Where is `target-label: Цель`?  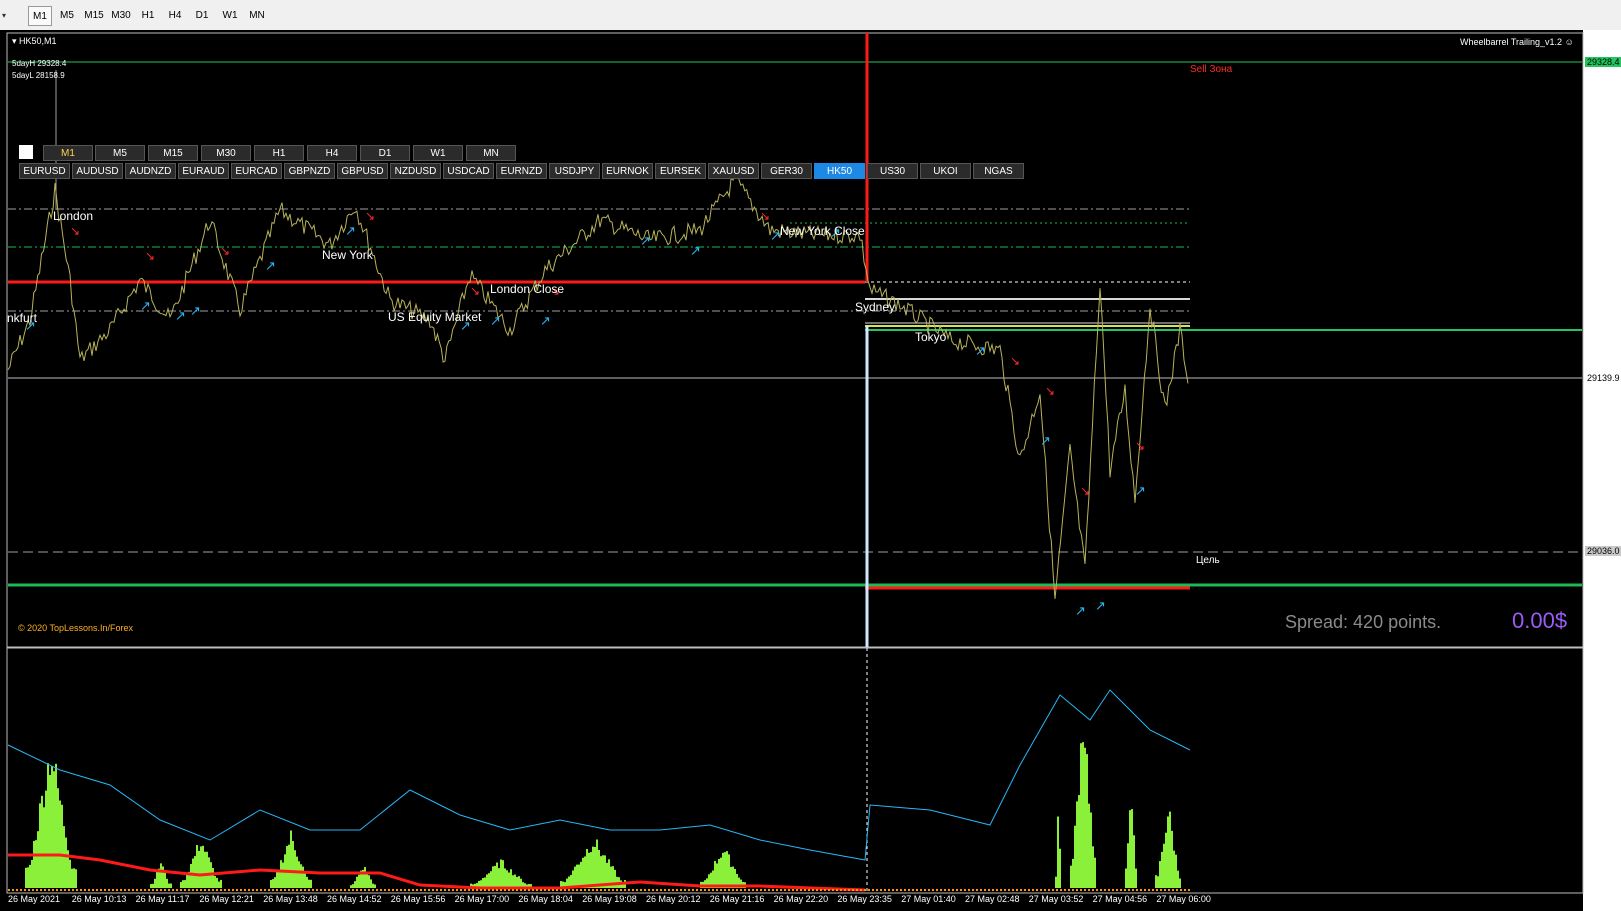
target-label: Цель is located at coordinates (1208, 560).